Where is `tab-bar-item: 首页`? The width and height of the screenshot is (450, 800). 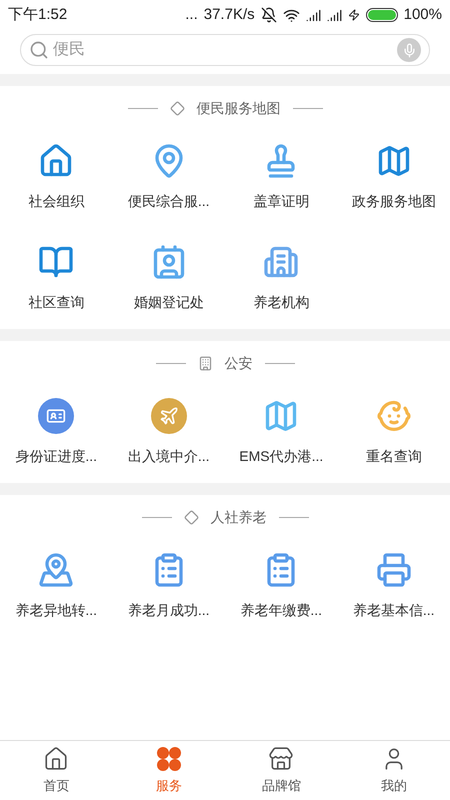 tab-bar-item: 首页 is located at coordinates (56, 770).